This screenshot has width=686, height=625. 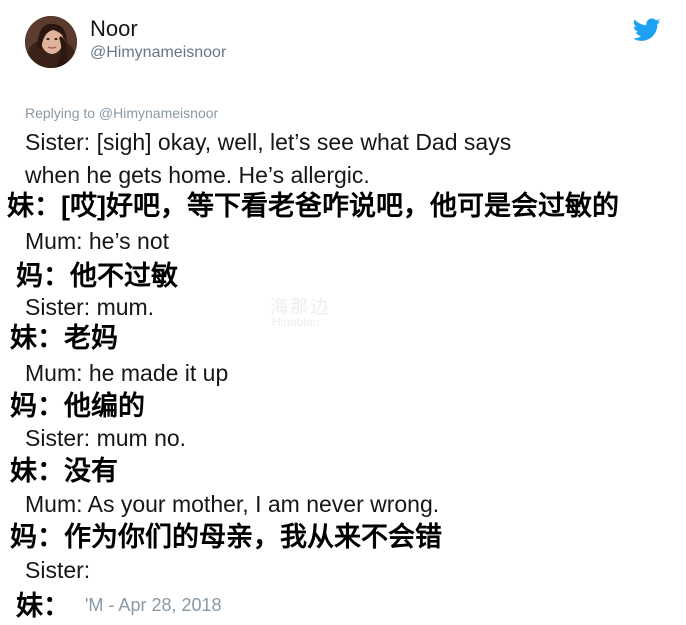 I want to click on avatar-image, so click(x=51, y=42).